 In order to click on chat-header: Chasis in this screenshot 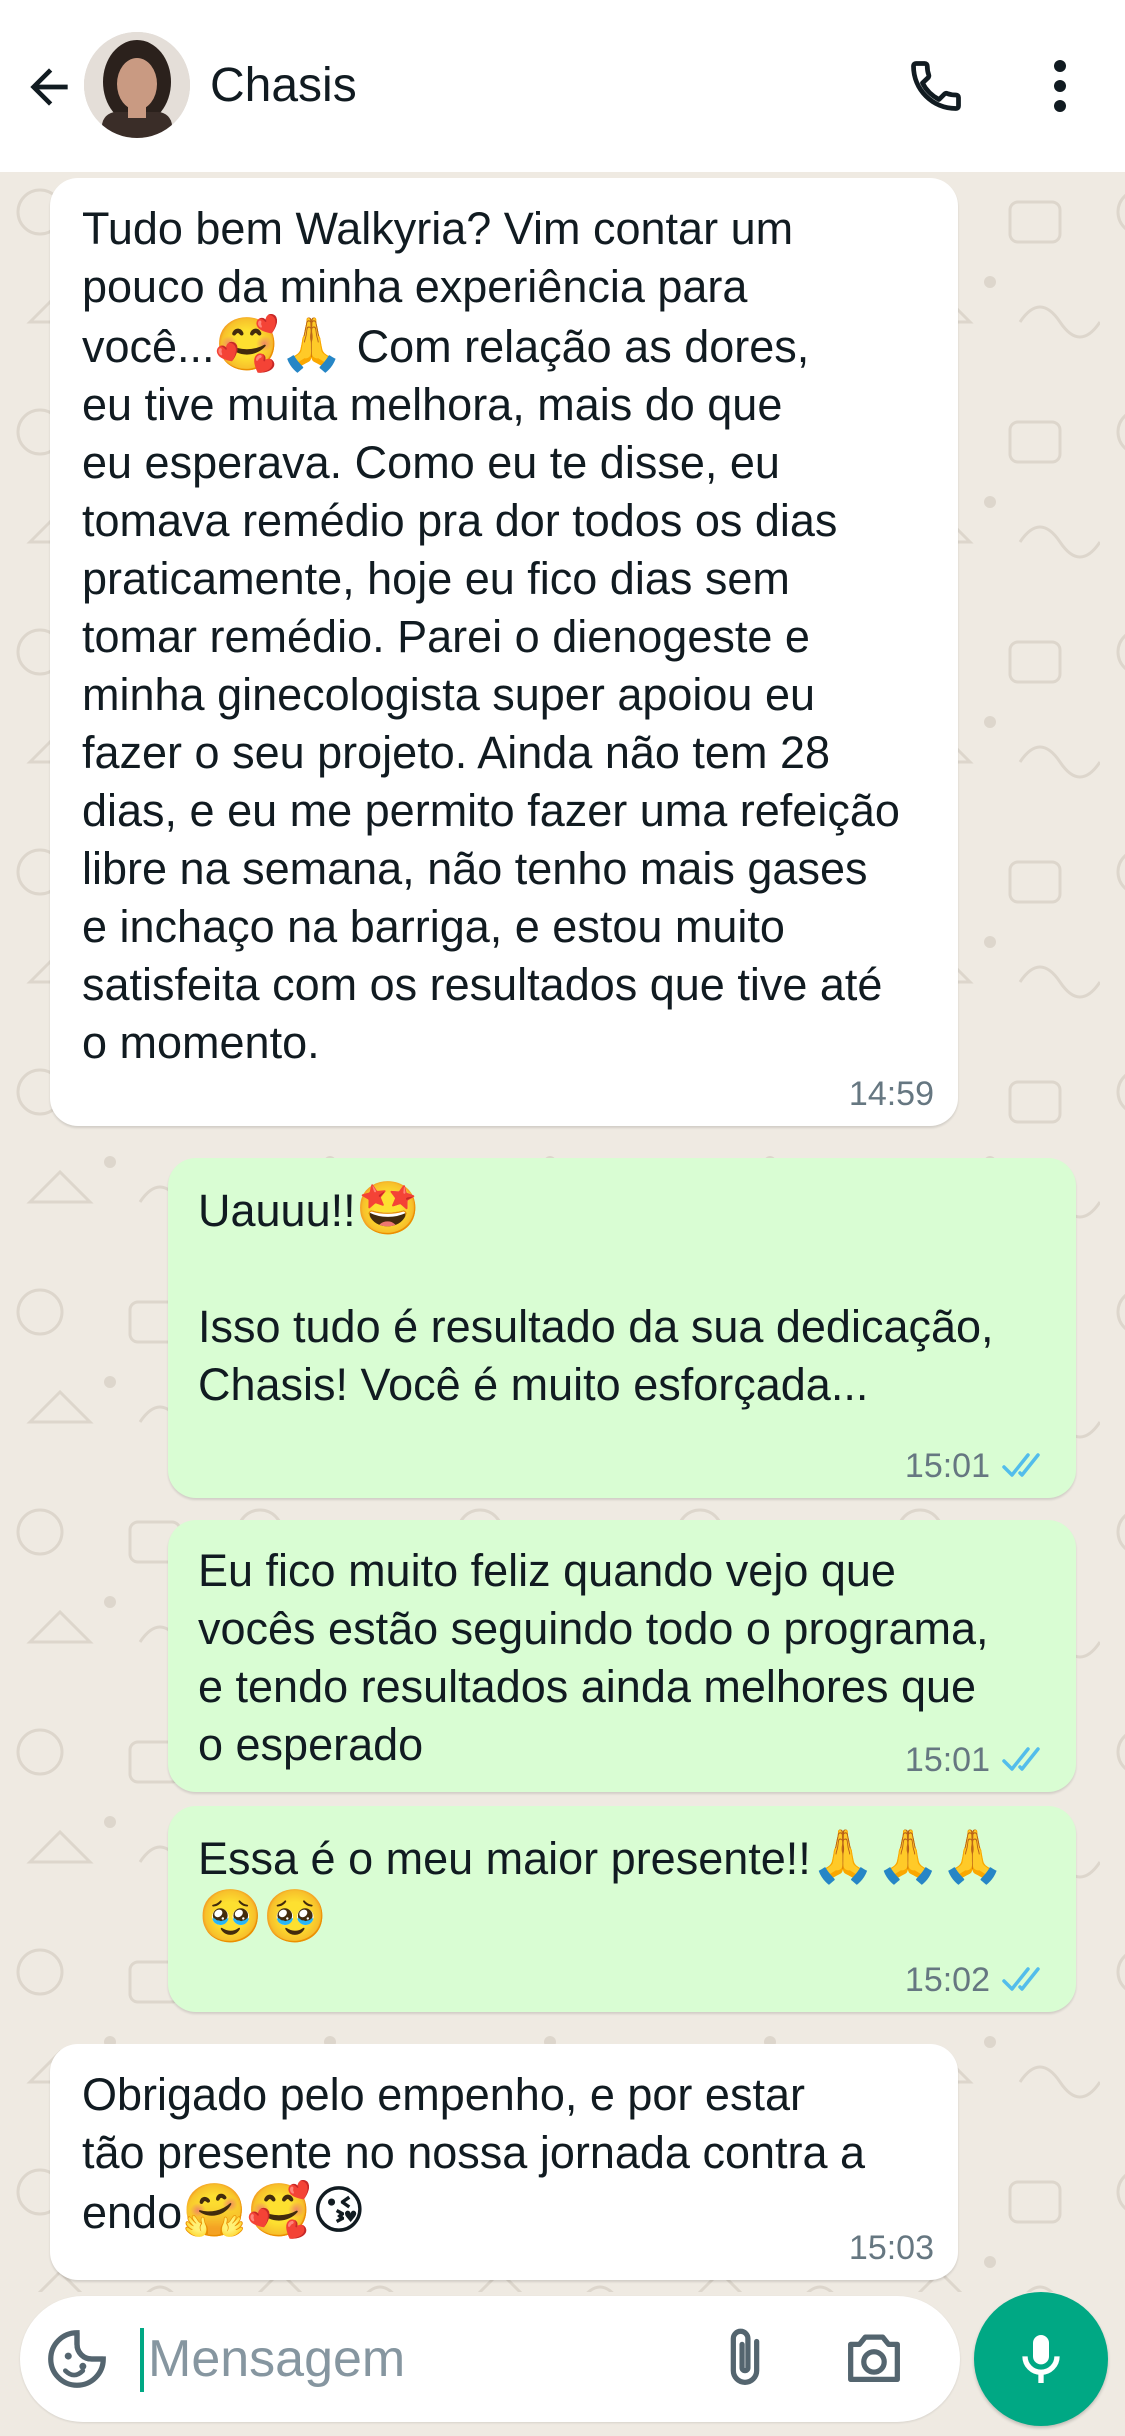, I will do `click(562, 86)`.